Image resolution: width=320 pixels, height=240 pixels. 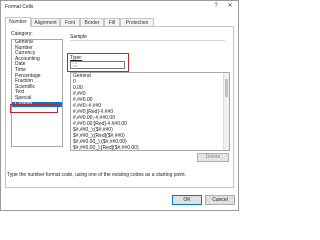 I want to click on tab-number: Number, so click(x=18, y=22).